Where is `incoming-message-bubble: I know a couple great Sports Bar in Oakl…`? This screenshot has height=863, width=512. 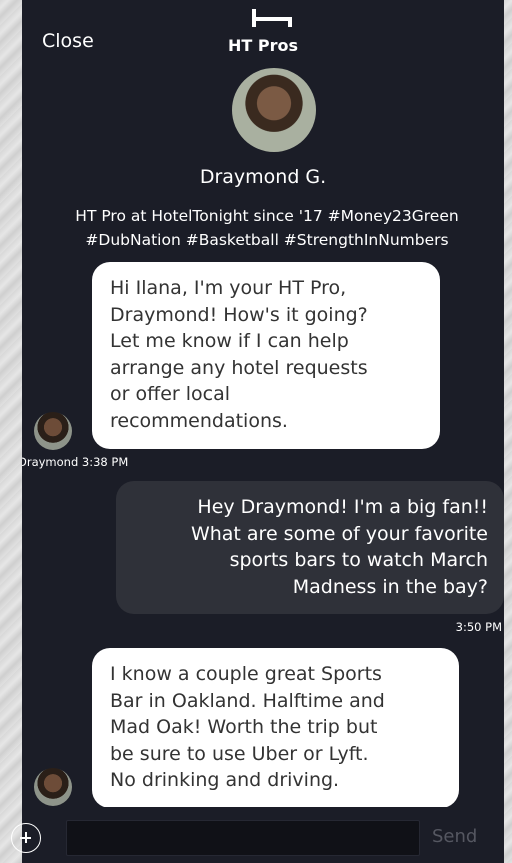
incoming-message-bubble: I know a couple great Sports Bar in Oakl… is located at coordinates (275, 728).